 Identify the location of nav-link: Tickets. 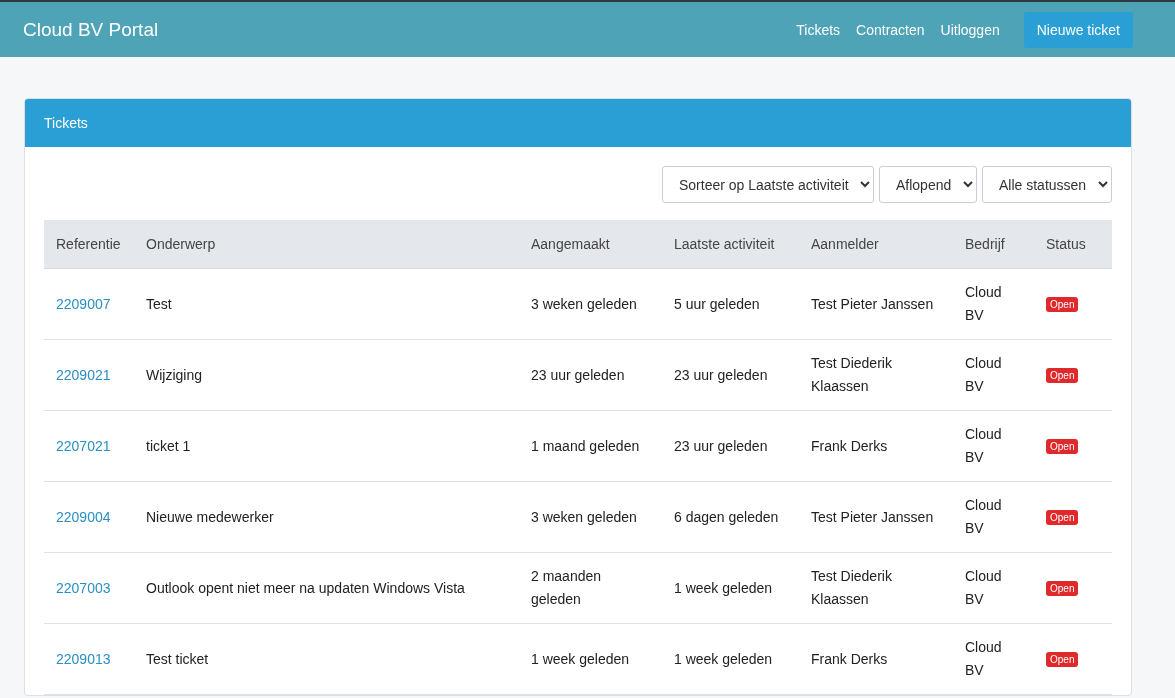
(818, 29).